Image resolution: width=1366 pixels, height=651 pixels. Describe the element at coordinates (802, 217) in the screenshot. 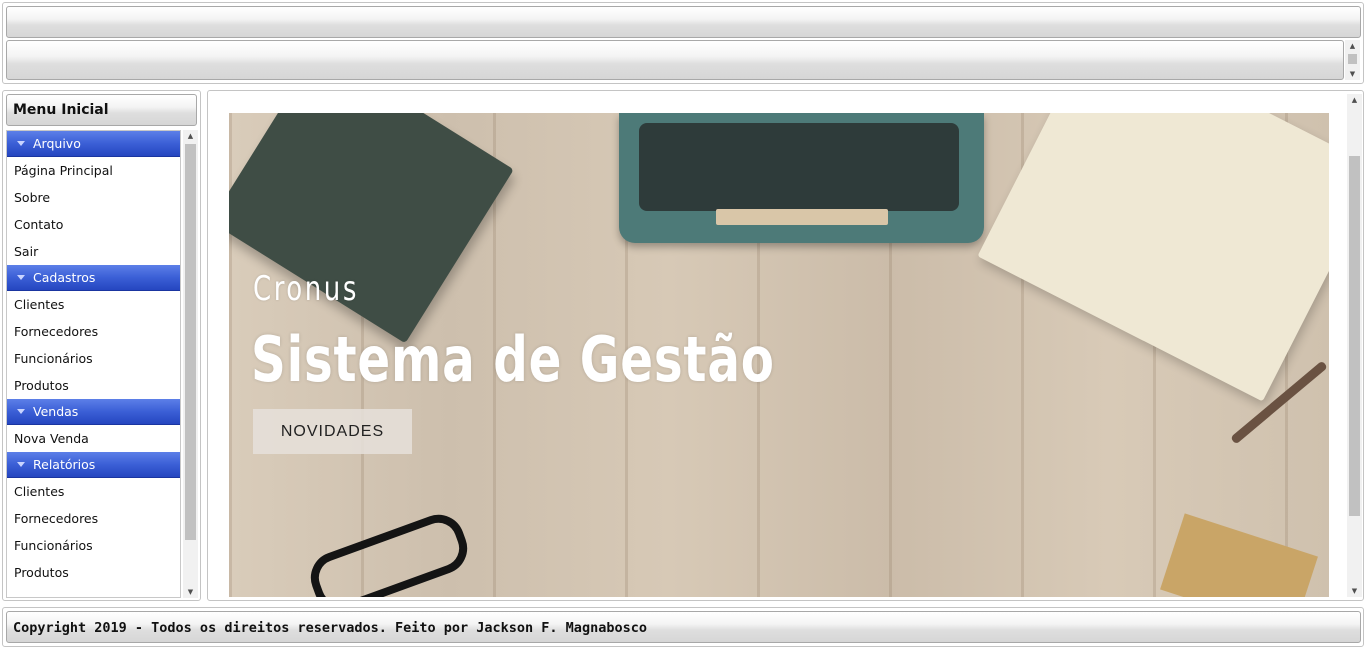

I see `typewriter-spacebar` at that location.